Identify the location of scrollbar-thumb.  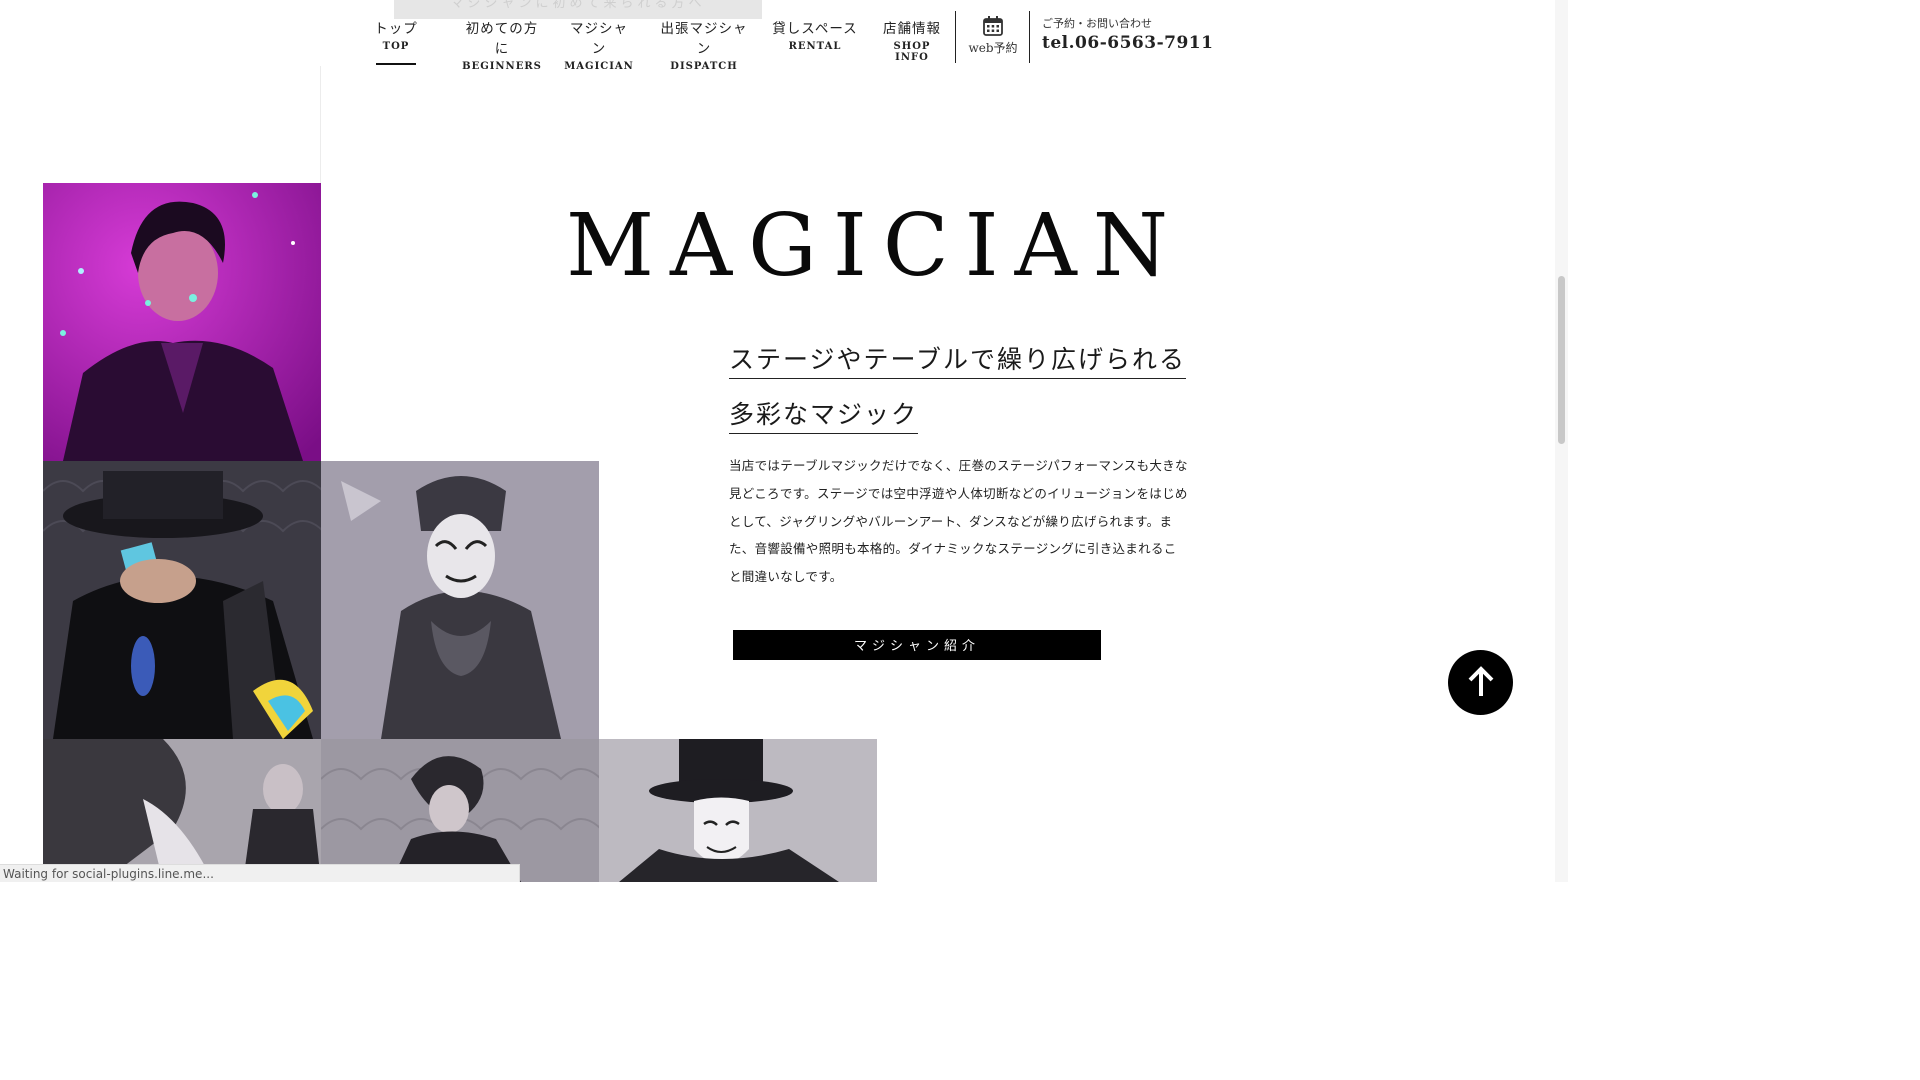
(1561, 360).